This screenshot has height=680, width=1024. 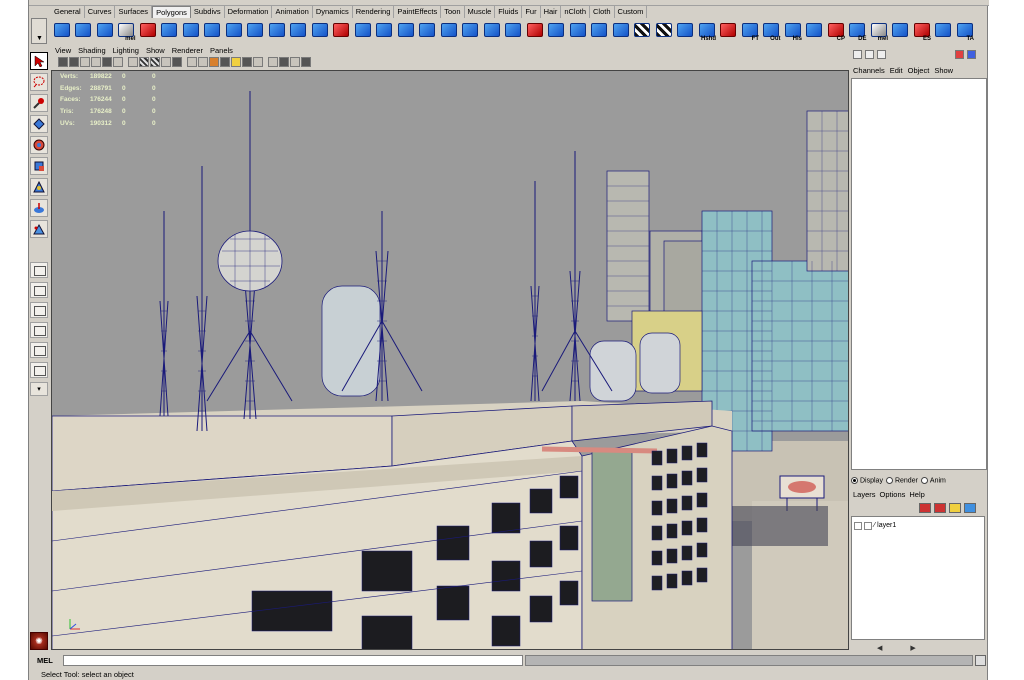 I want to click on wireframe-icon, so click(x=203, y=62).